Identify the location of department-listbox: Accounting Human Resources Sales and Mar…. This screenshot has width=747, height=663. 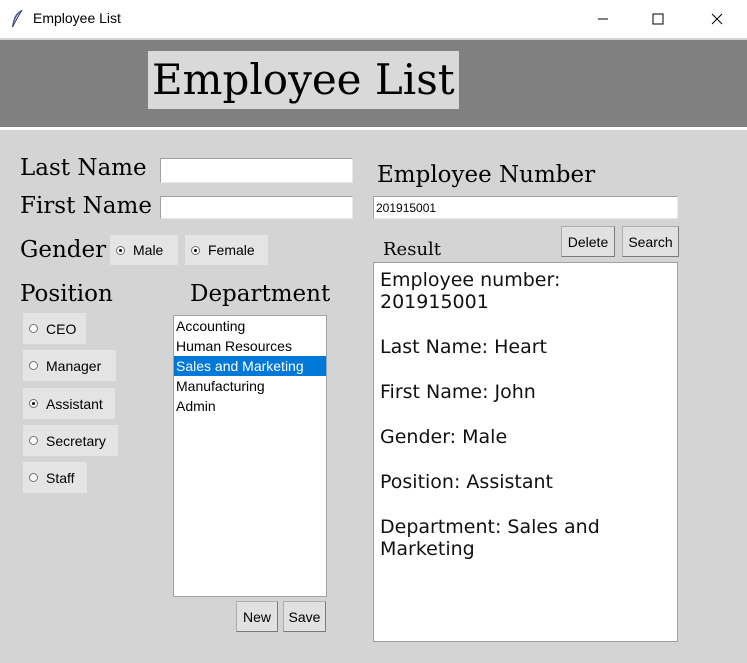
(250, 456).